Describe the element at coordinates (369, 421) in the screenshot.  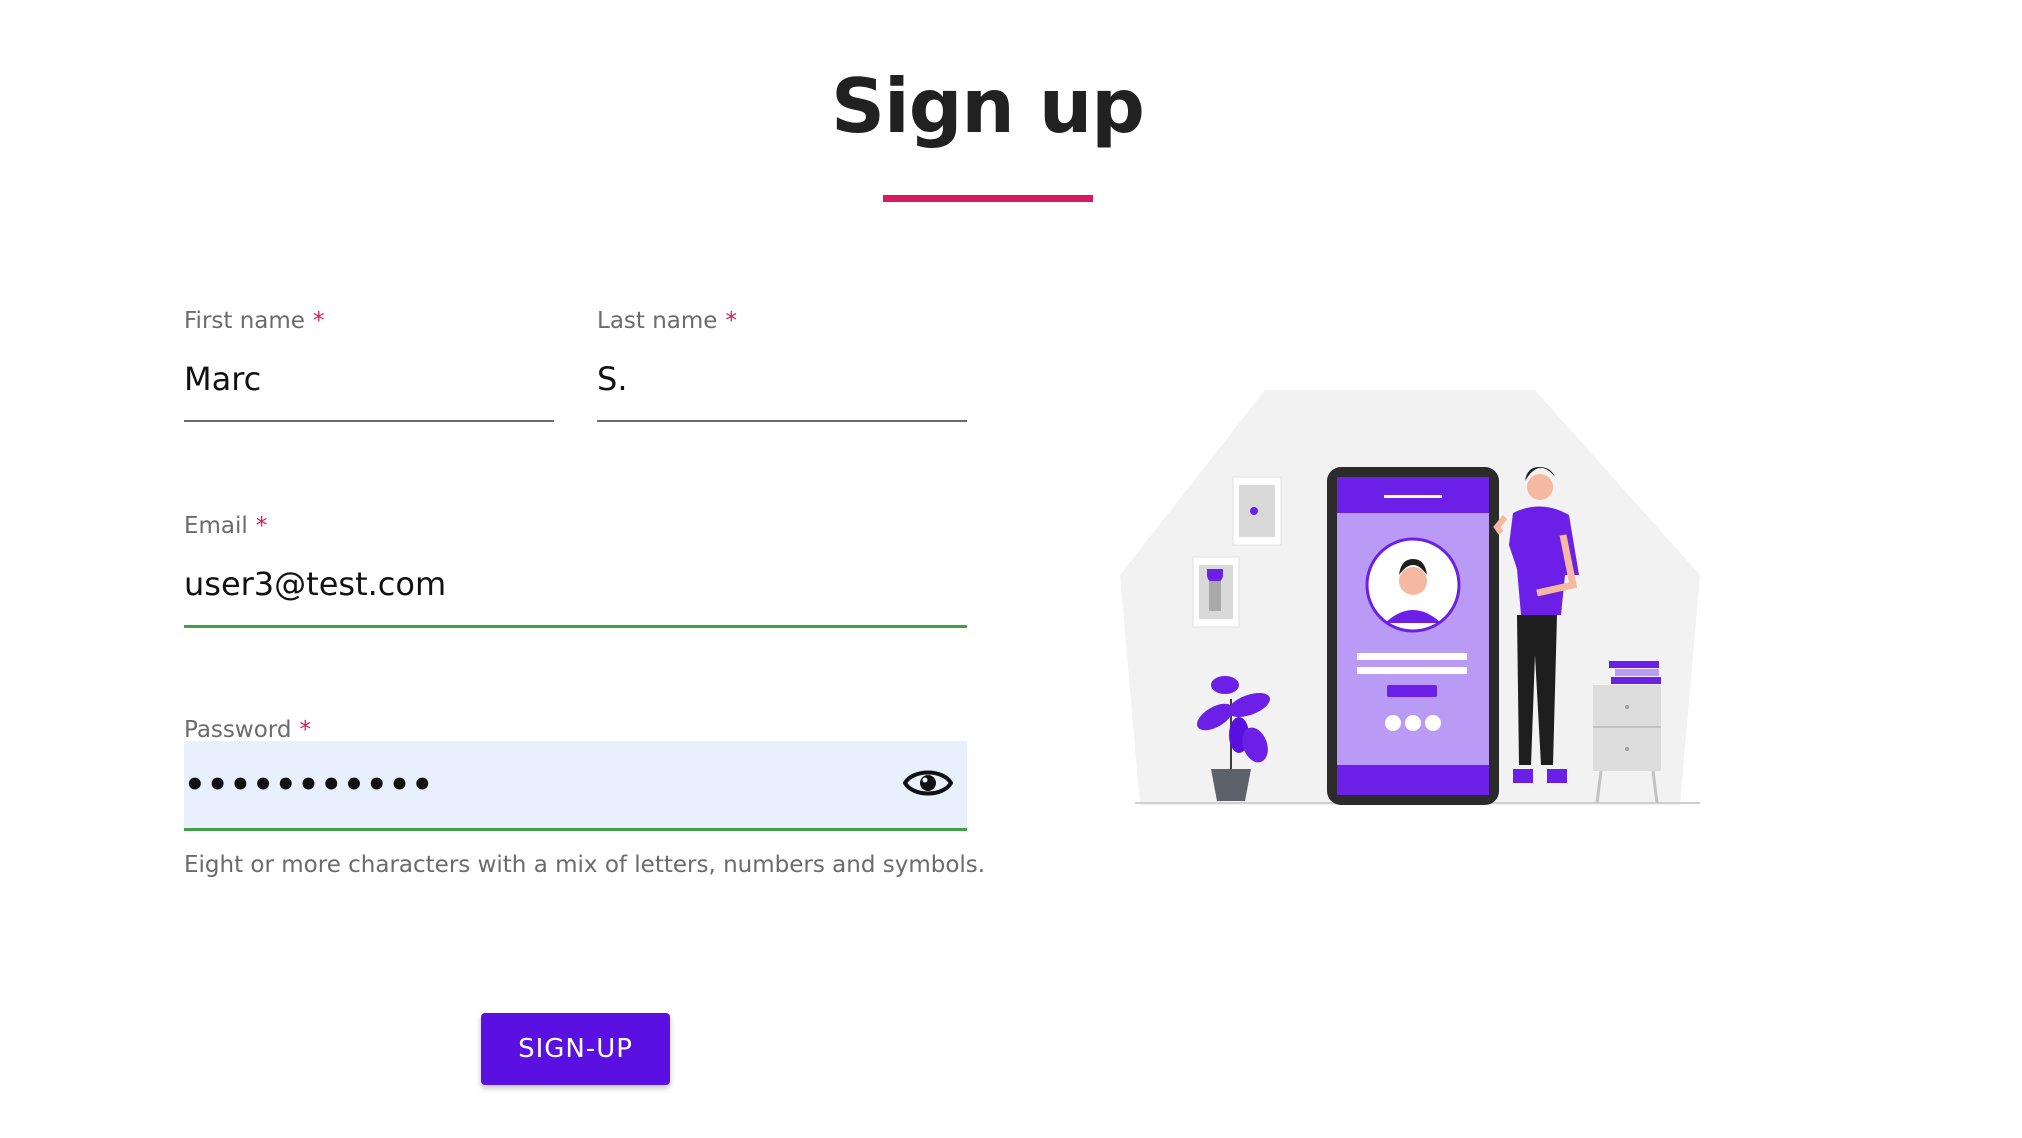
I see `first-name-underline` at that location.